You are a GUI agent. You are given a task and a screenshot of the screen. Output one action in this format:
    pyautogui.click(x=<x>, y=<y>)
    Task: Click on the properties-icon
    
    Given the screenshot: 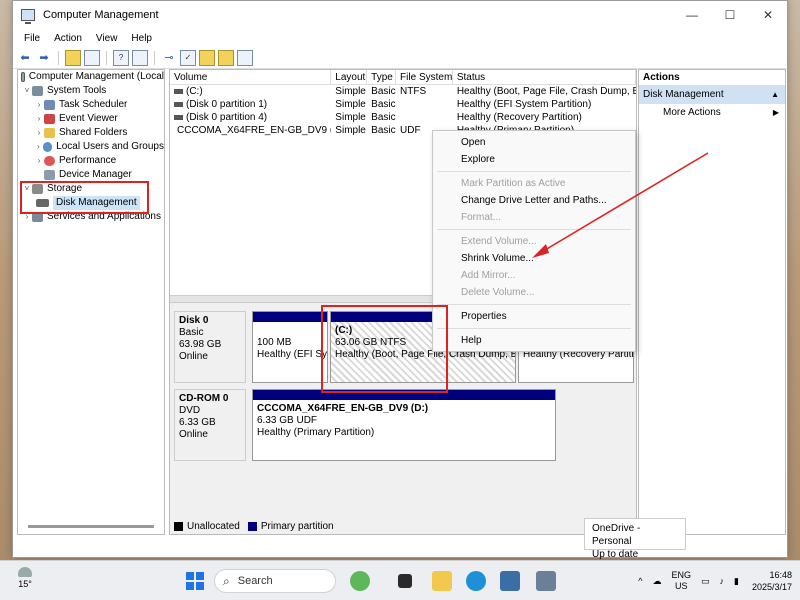 What is the action you would take?
    pyautogui.click(x=140, y=57)
    